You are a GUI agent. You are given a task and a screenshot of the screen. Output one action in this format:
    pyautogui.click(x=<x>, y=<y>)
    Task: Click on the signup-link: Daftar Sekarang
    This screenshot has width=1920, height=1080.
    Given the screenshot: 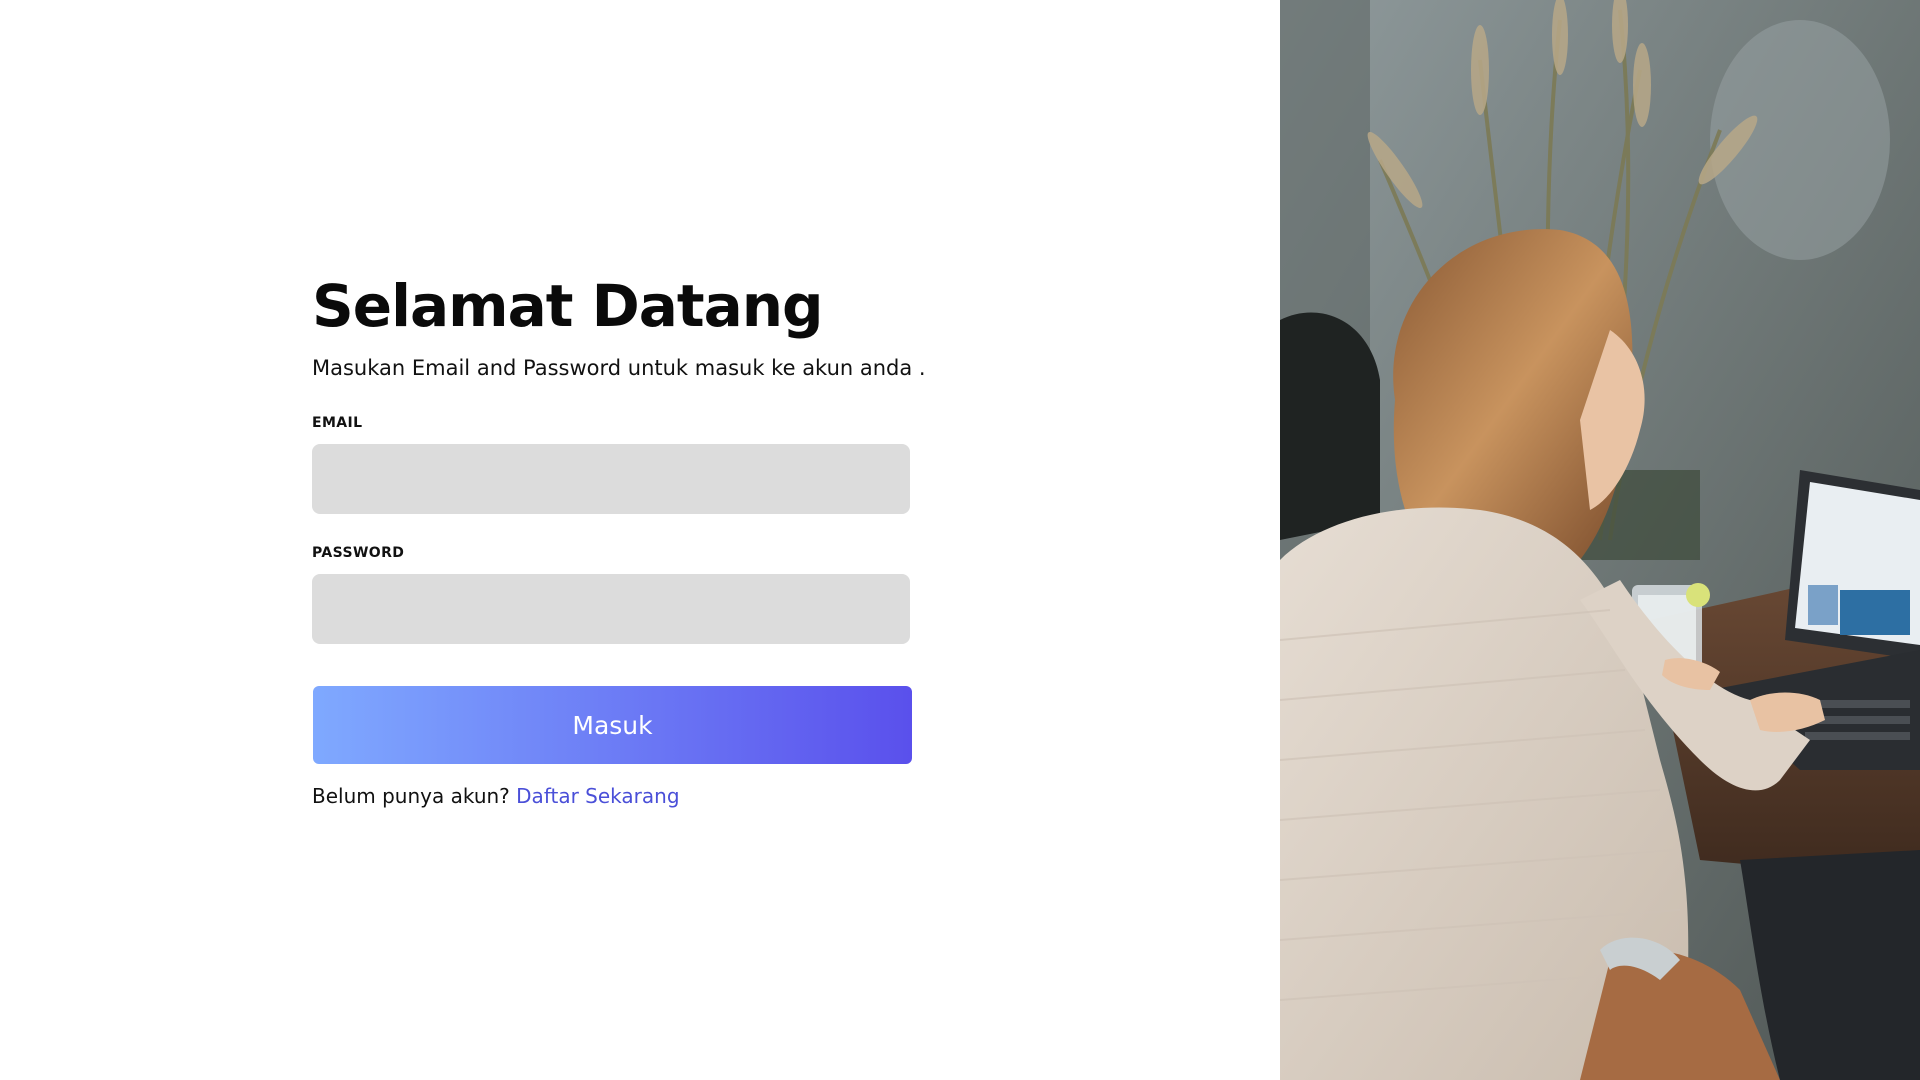 What is the action you would take?
    pyautogui.click(x=597, y=796)
    